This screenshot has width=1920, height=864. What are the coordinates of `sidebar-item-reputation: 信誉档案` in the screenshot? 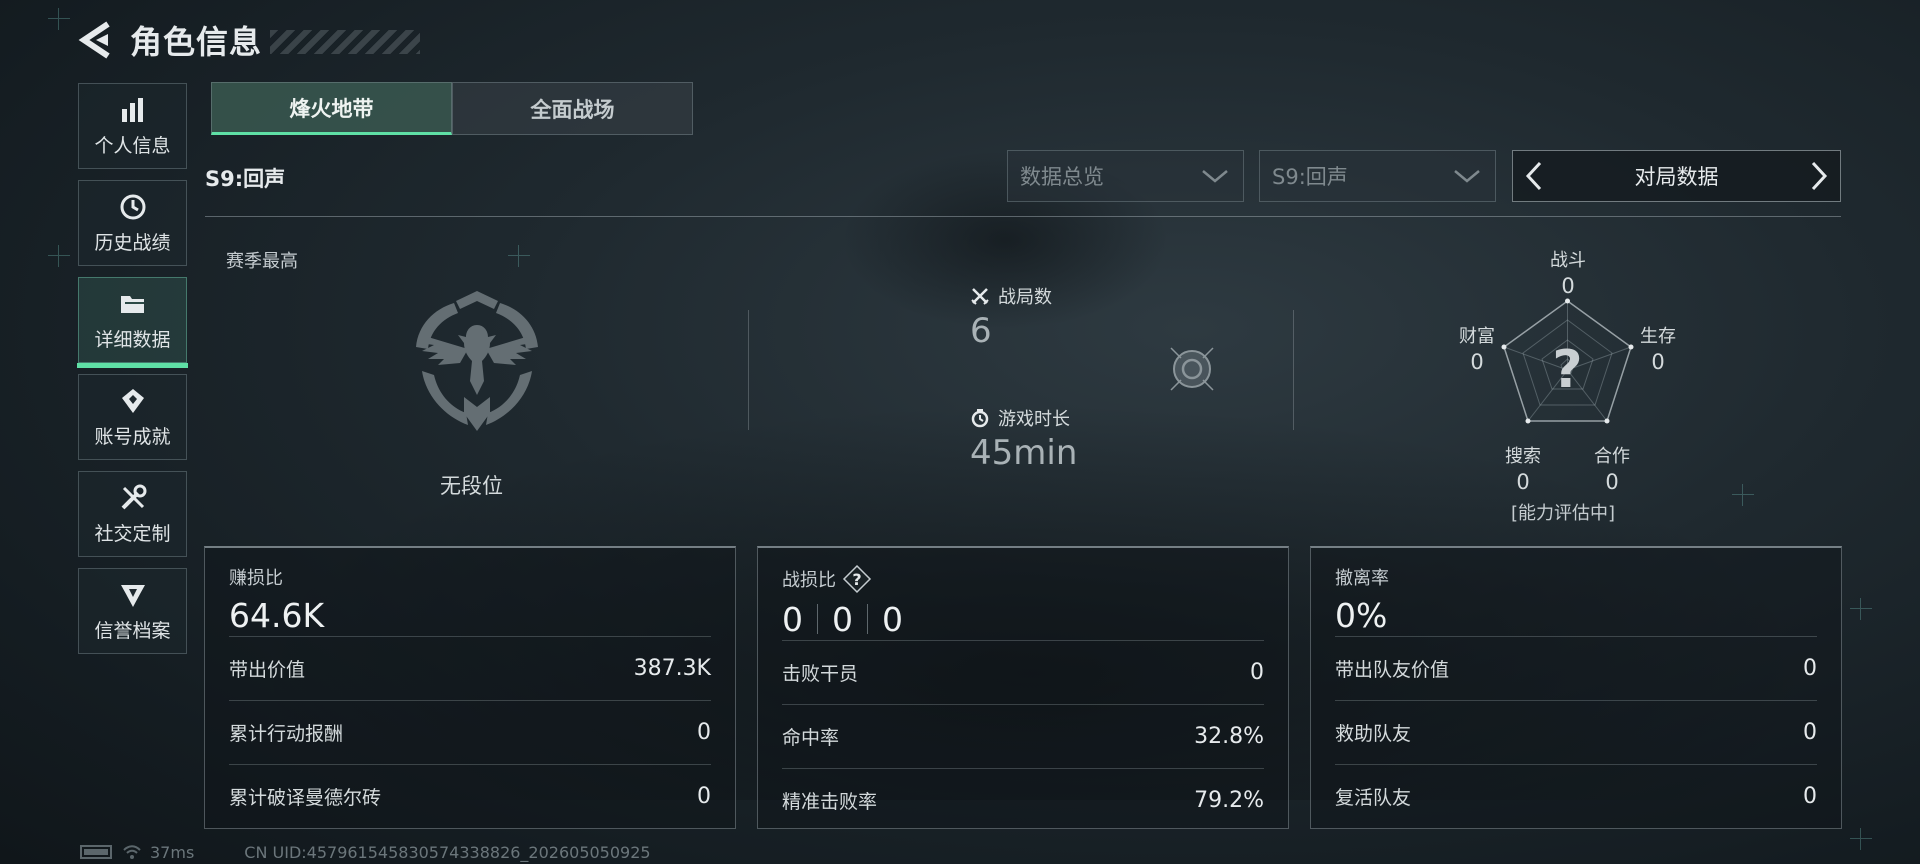 It's located at (132, 611).